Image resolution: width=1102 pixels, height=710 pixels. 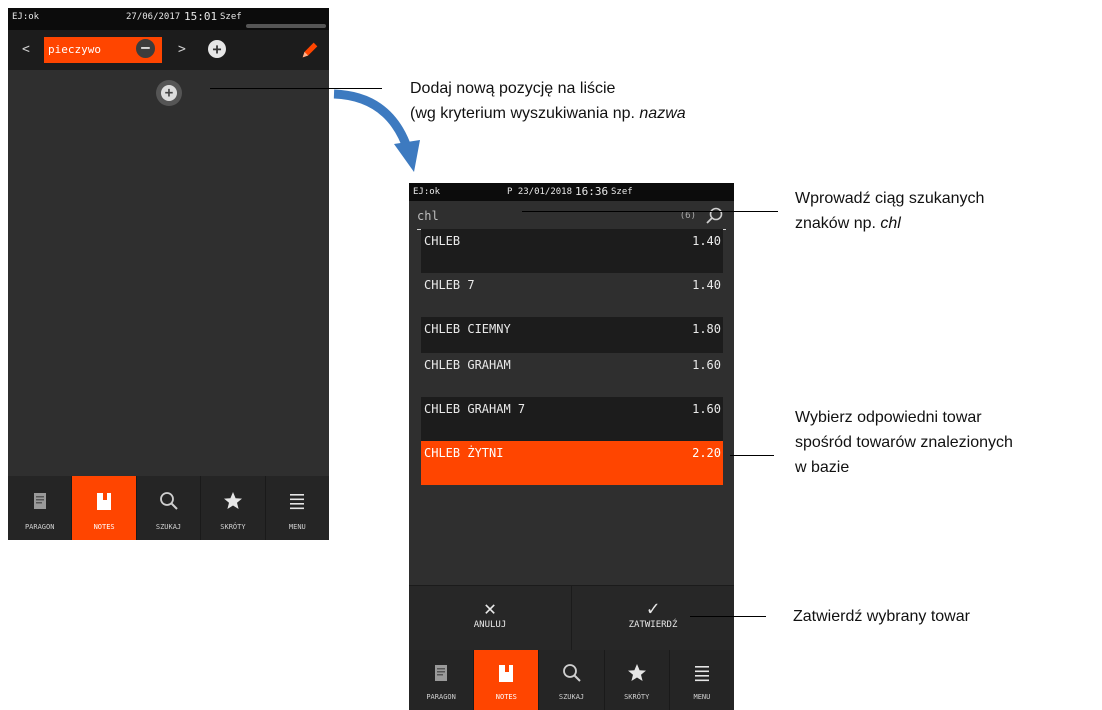 I want to click on status-bar: EJ:ok 27/06/2017 15:01 Szef, so click(x=168, y=19).